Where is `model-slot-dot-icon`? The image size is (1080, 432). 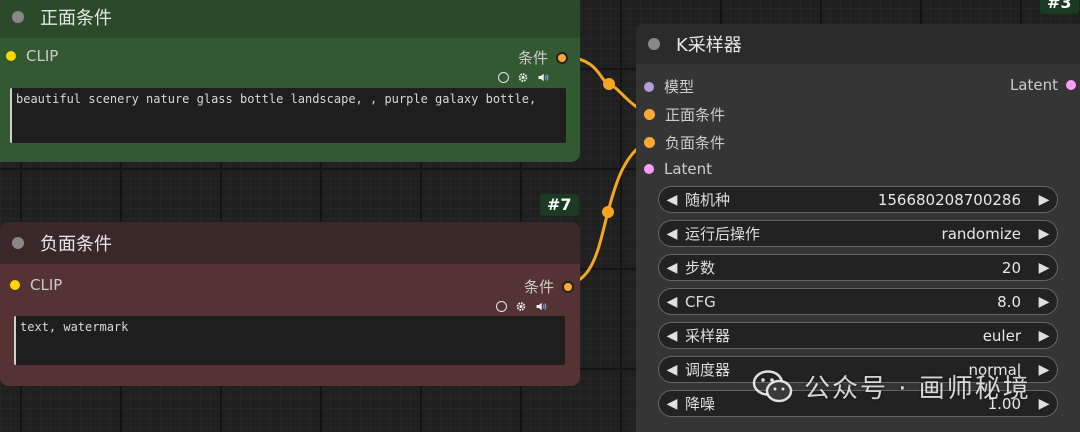 model-slot-dot-icon is located at coordinates (649, 86).